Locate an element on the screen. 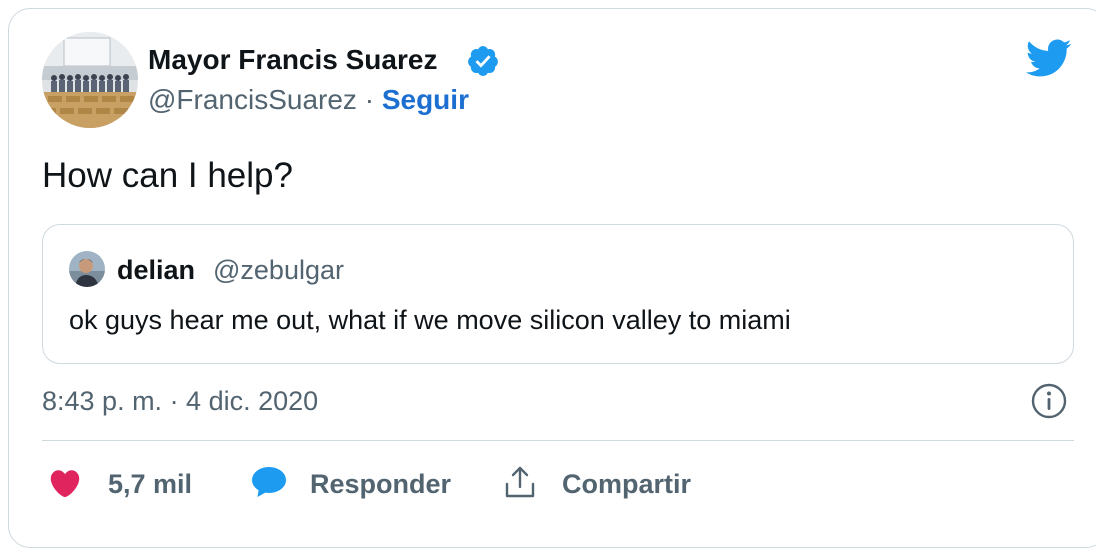 This screenshot has height=548, width=1096. reply-label: Responder is located at coordinates (381, 483).